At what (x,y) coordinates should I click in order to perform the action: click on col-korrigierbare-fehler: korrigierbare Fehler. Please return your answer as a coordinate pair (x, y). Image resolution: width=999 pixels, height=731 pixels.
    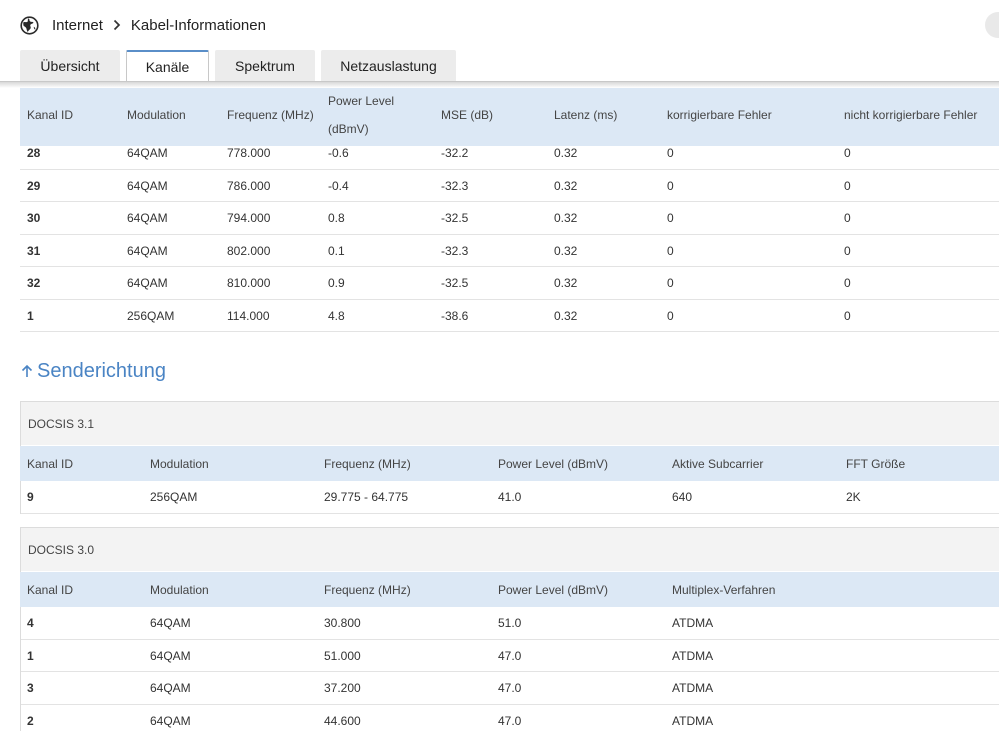
    Looking at the image, I should click on (719, 115).